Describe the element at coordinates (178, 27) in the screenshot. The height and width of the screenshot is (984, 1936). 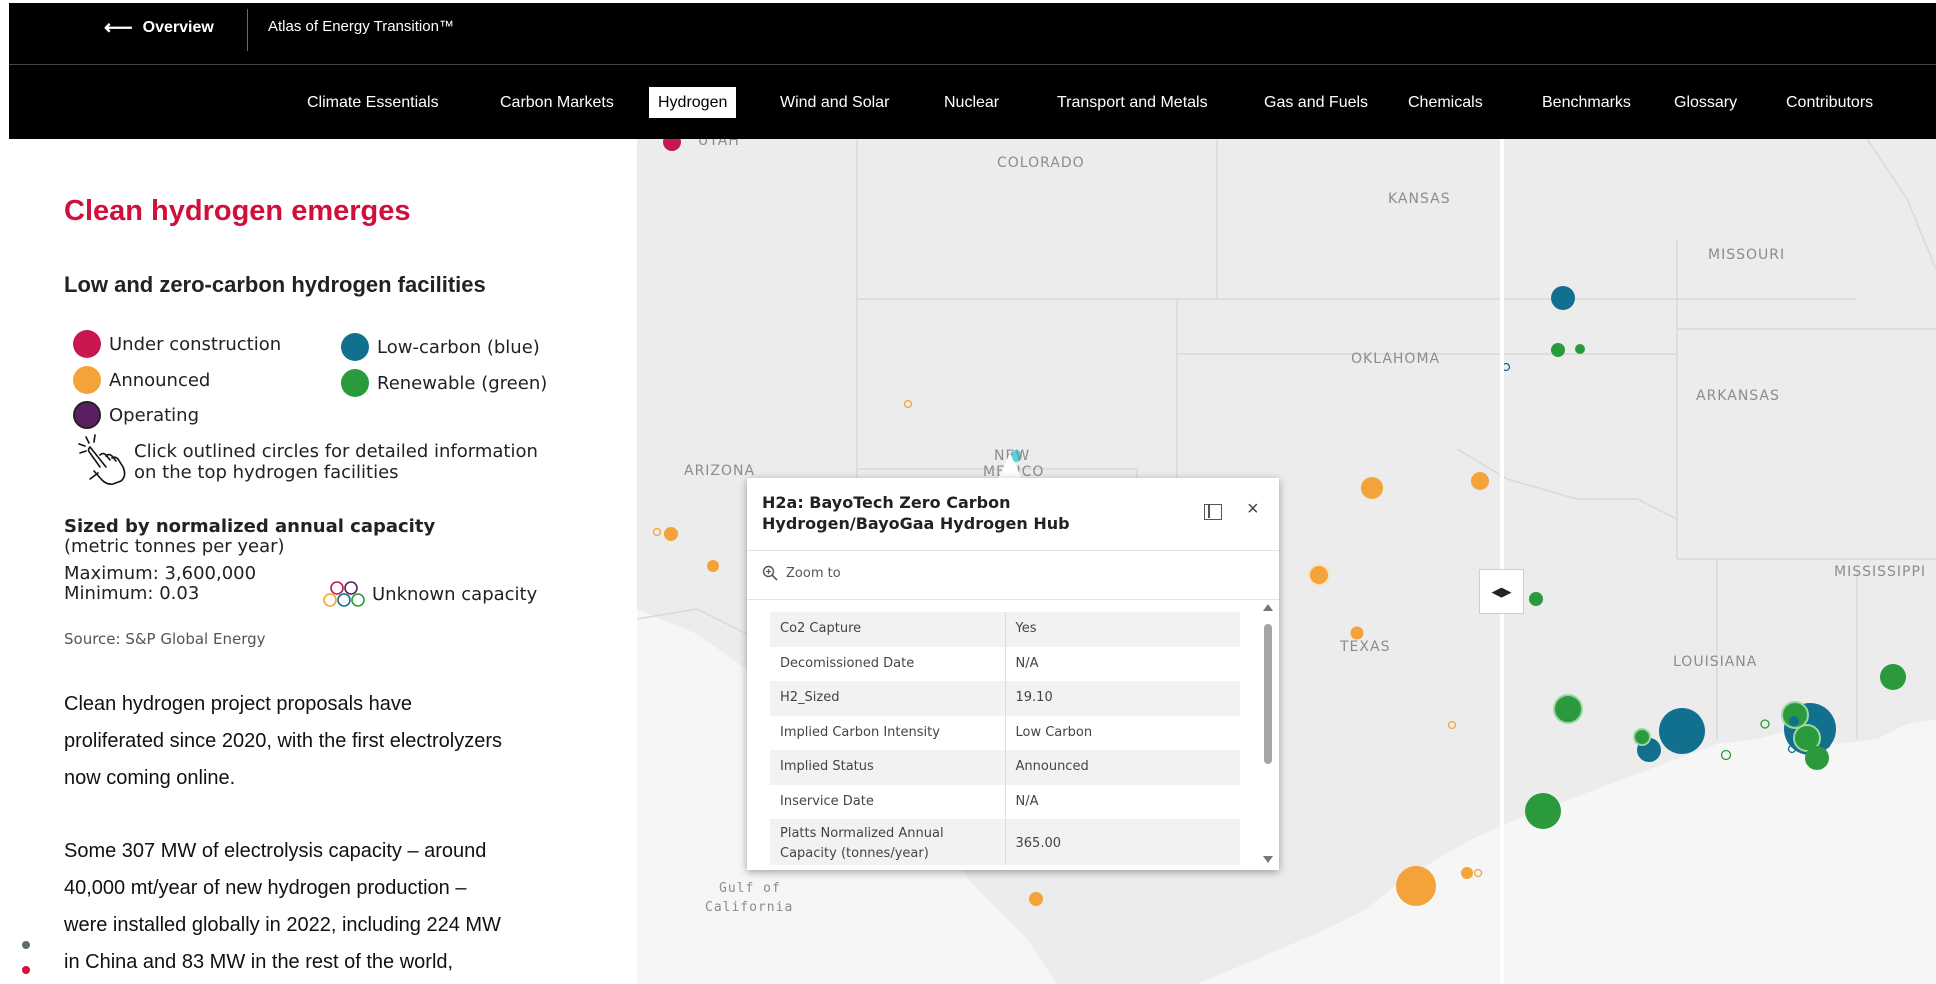
I see `overview-label: Overview` at that location.